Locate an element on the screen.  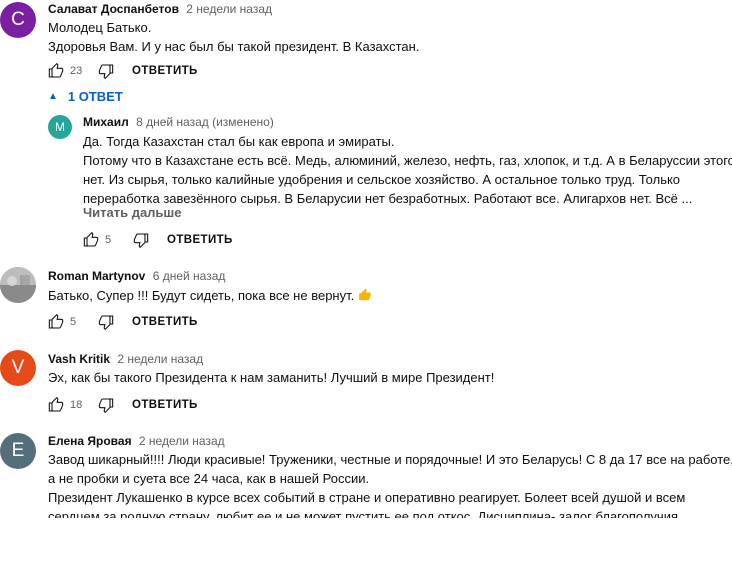
comment-time: 6 дней назад is located at coordinates (189, 276).